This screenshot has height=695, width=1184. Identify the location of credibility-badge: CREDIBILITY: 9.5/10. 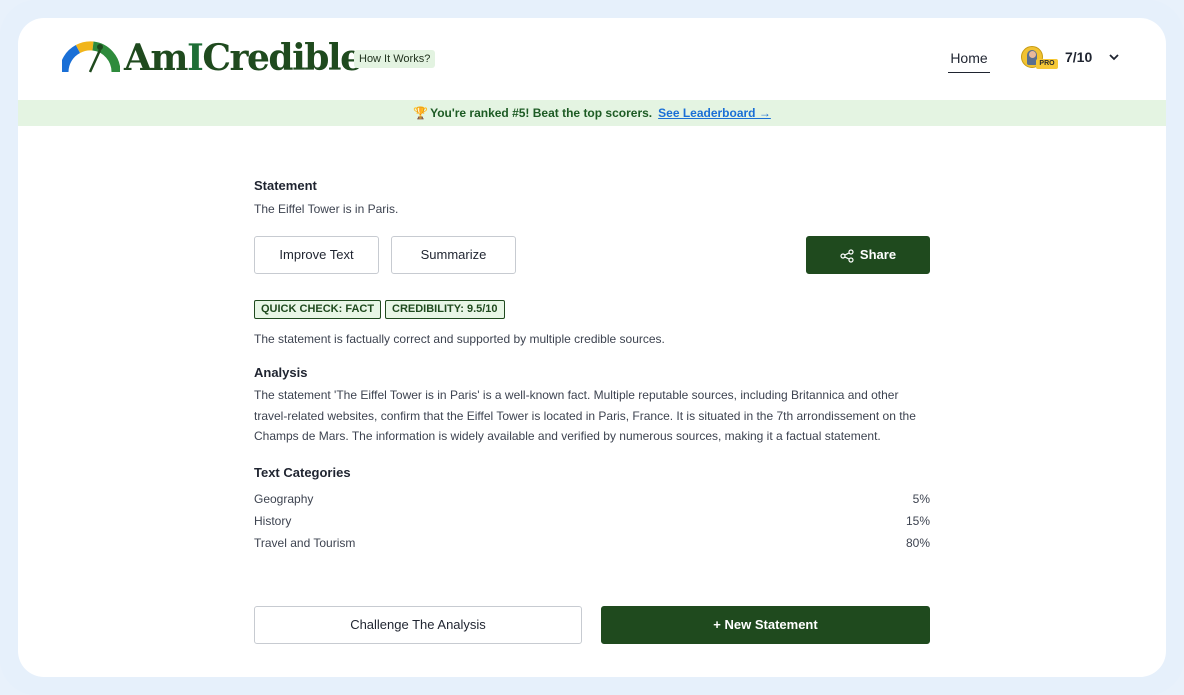
(445, 309).